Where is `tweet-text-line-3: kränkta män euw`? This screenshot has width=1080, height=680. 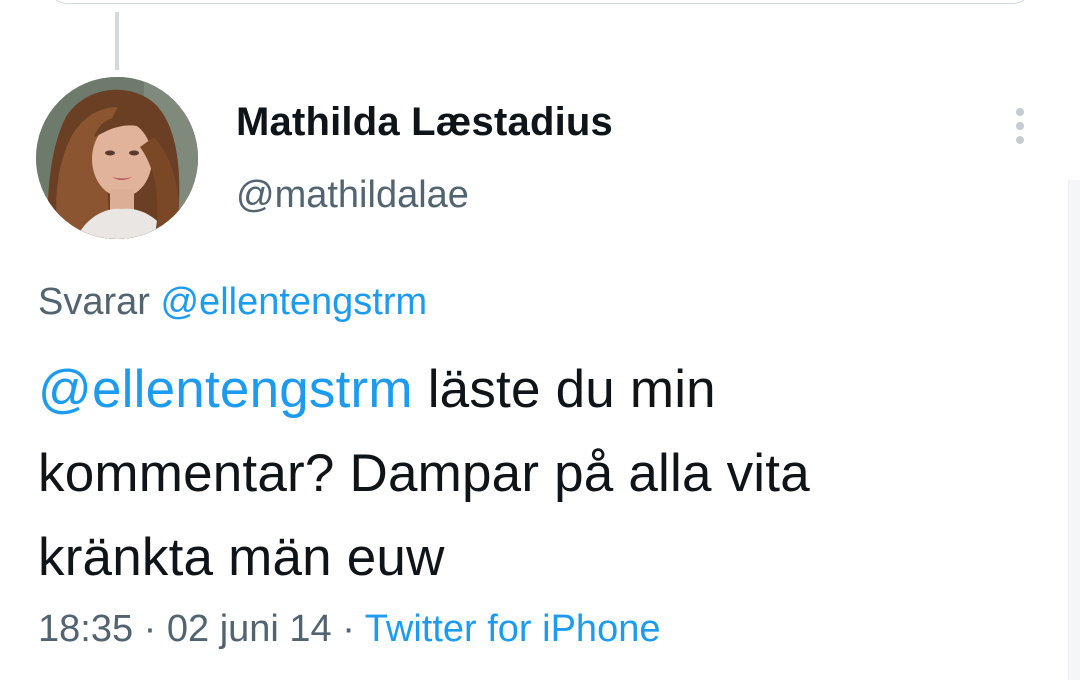 tweet-text-line-3: kränkta män euw is located at coordinates (241, 557).